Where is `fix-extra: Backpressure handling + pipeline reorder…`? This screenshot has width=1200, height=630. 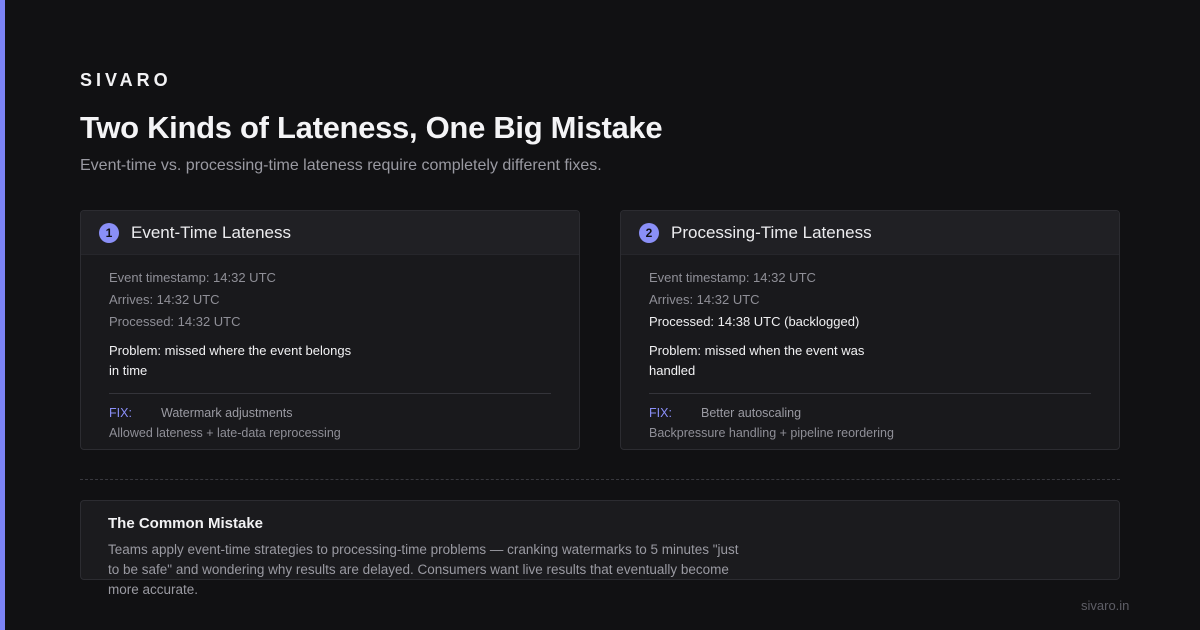 fix-extra: Backpressure handling + pipeline reorder… is located at coordinates (771, 433).